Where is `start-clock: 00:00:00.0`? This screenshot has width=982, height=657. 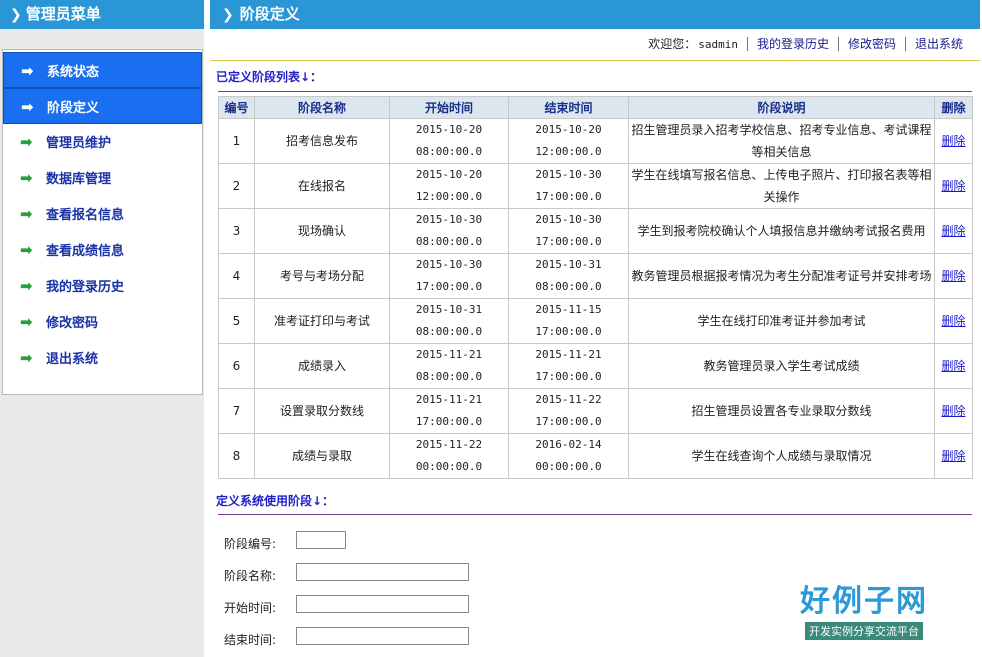 start-clock: 00:00:00.0 is located at coordinates (449, 466).